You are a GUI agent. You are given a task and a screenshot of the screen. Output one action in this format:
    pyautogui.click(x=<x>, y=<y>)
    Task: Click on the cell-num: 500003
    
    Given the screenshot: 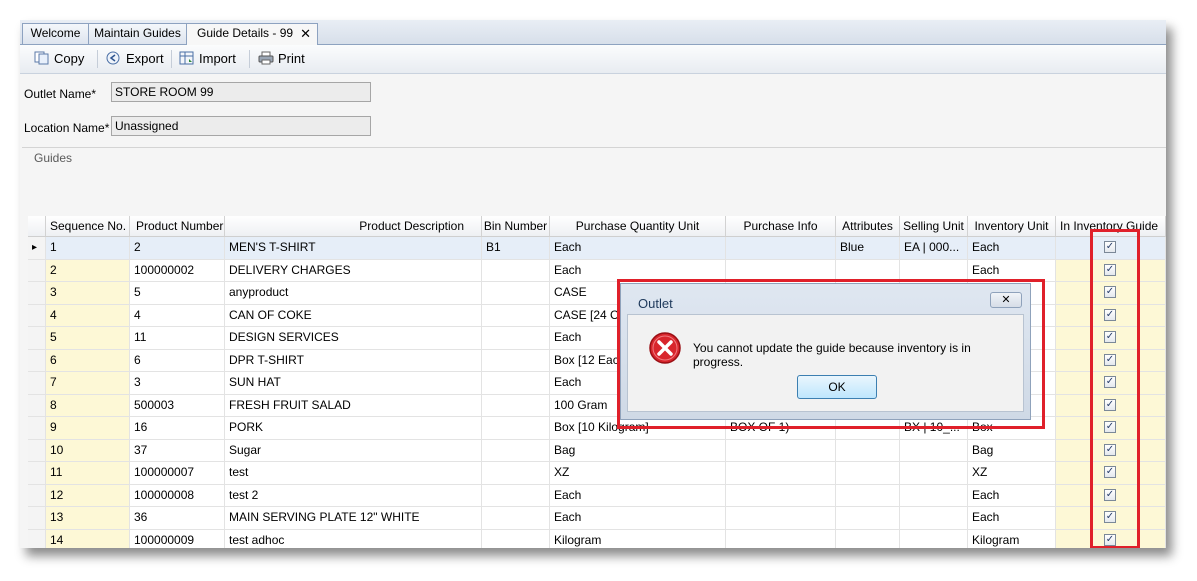 What is the action you would take?
    pyautogui.click(x=177, y=405)
    